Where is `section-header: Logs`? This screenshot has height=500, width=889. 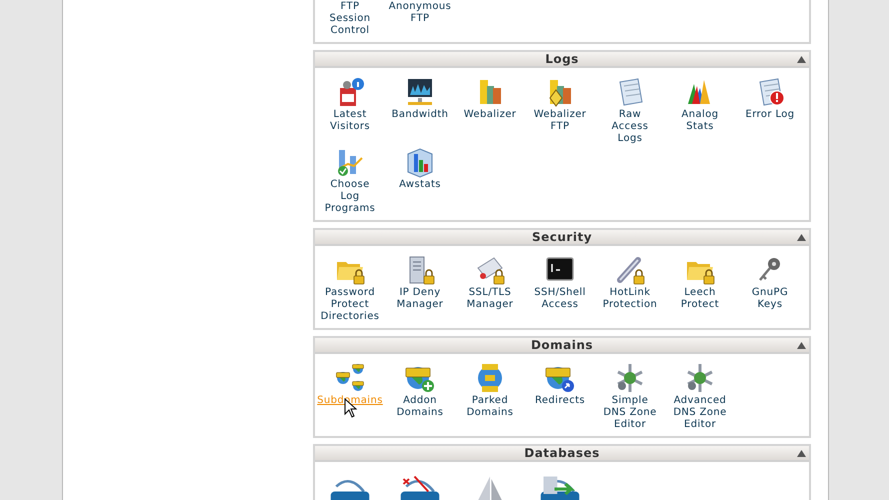 section-header: Logs is located at coordinates (562, 60).